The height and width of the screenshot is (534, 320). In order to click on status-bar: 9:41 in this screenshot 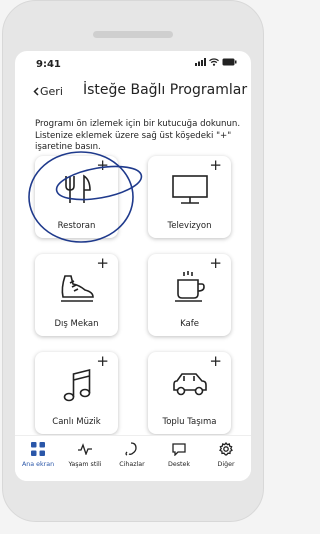, I will do `click(133, 64)`.